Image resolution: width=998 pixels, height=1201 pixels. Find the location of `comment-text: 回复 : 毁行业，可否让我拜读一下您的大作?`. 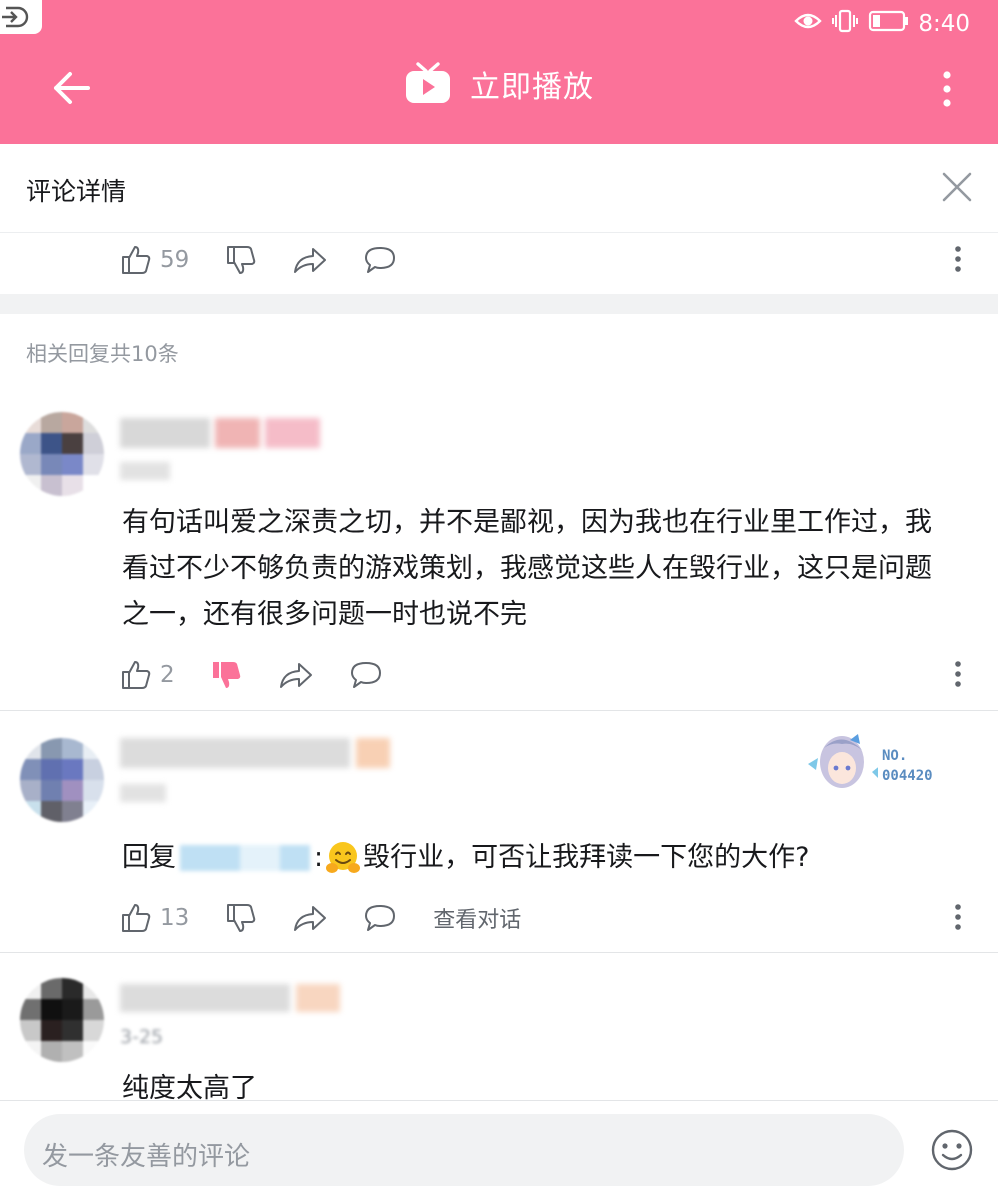

comment-text: 回复 : 毁行业，可否让我拜读一下您的大作? is located at coordinates (537, 858).